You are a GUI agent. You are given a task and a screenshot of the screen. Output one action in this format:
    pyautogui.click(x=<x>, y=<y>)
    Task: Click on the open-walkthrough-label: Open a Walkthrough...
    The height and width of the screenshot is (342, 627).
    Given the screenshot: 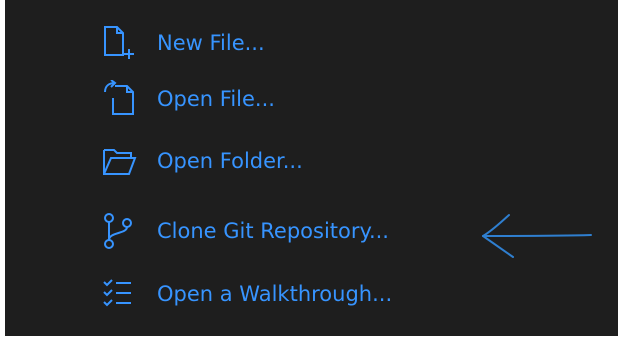 What is the action you would take?
    pyautogui.click(x=275, y=294)
    